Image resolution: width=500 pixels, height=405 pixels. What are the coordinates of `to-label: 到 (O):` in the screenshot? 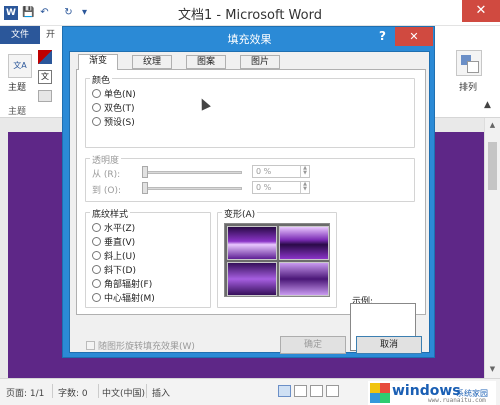 It's located at (106, 191).